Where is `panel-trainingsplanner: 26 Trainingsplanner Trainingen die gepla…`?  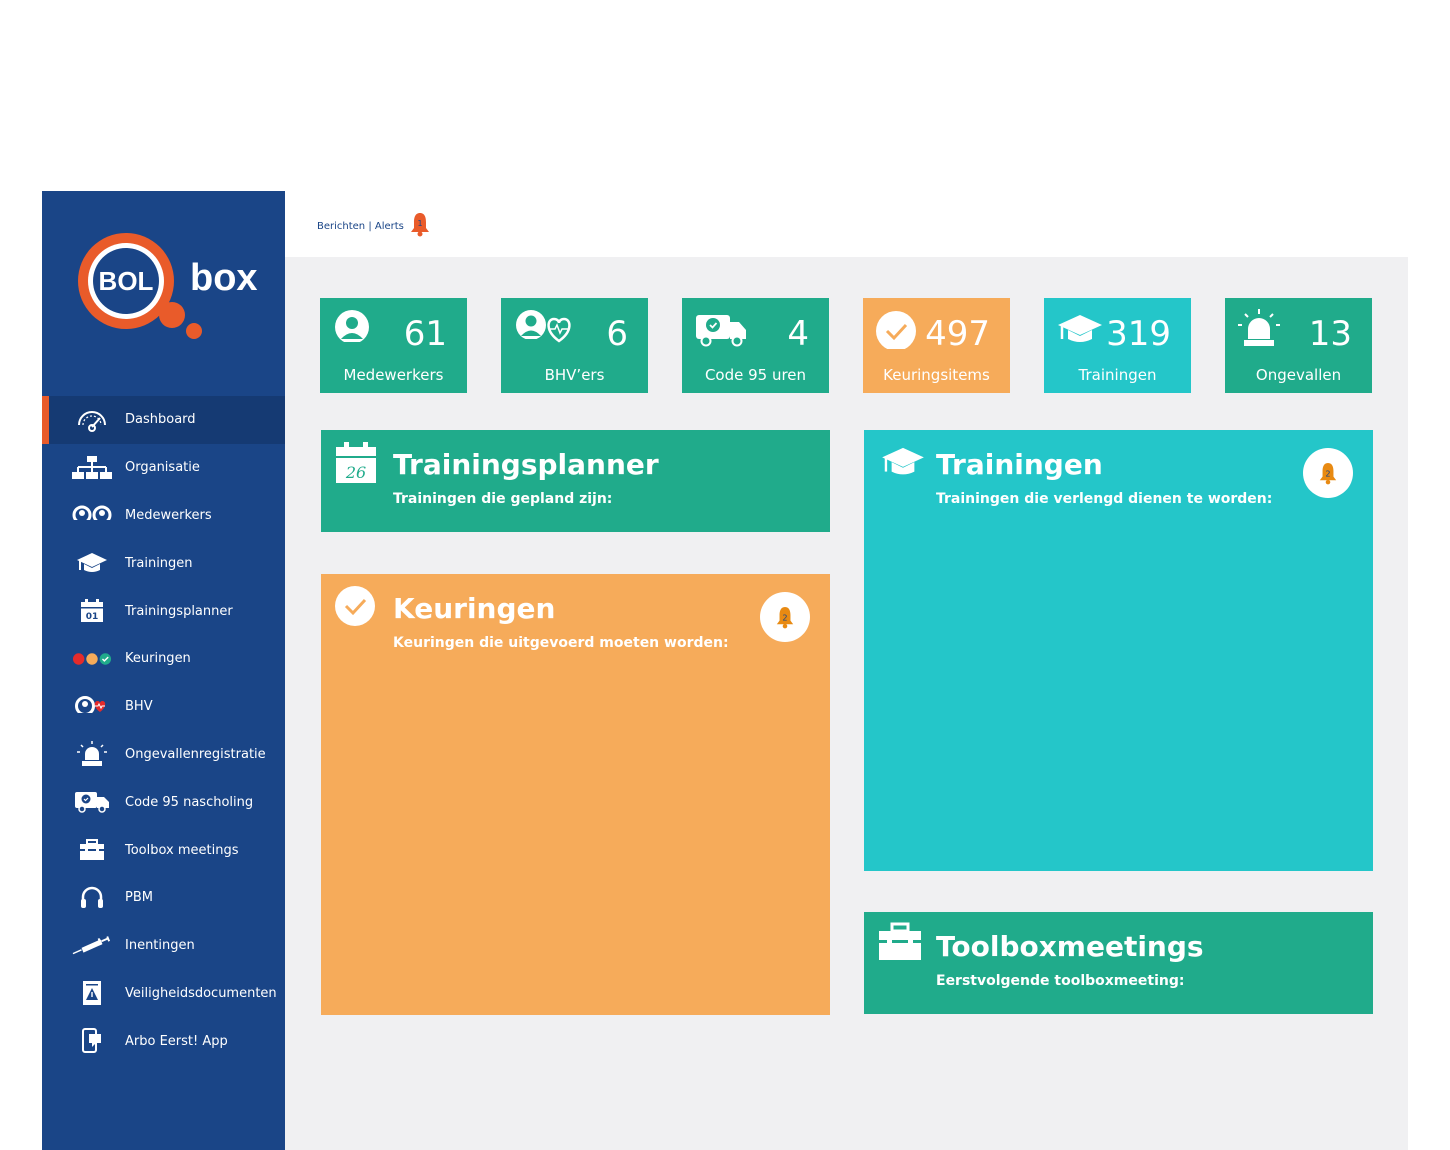
panel-trainingsplanner: 26 Trainingsplanner Trainingen die gepla… is located at coordinates (575, 481).